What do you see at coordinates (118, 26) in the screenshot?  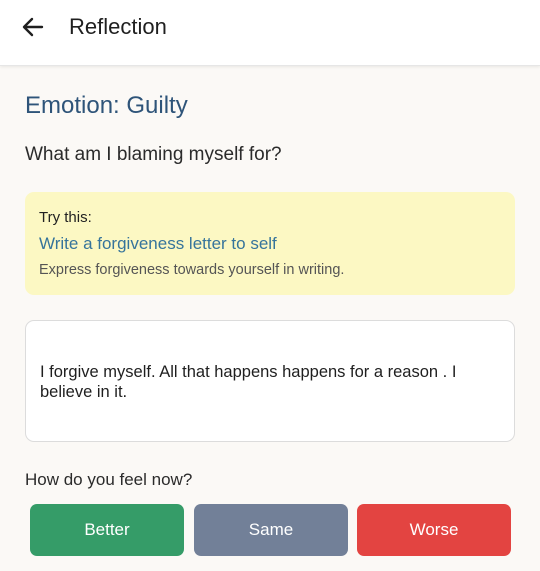 I see `page-title: Reflection` at bounding box center [118, 26].